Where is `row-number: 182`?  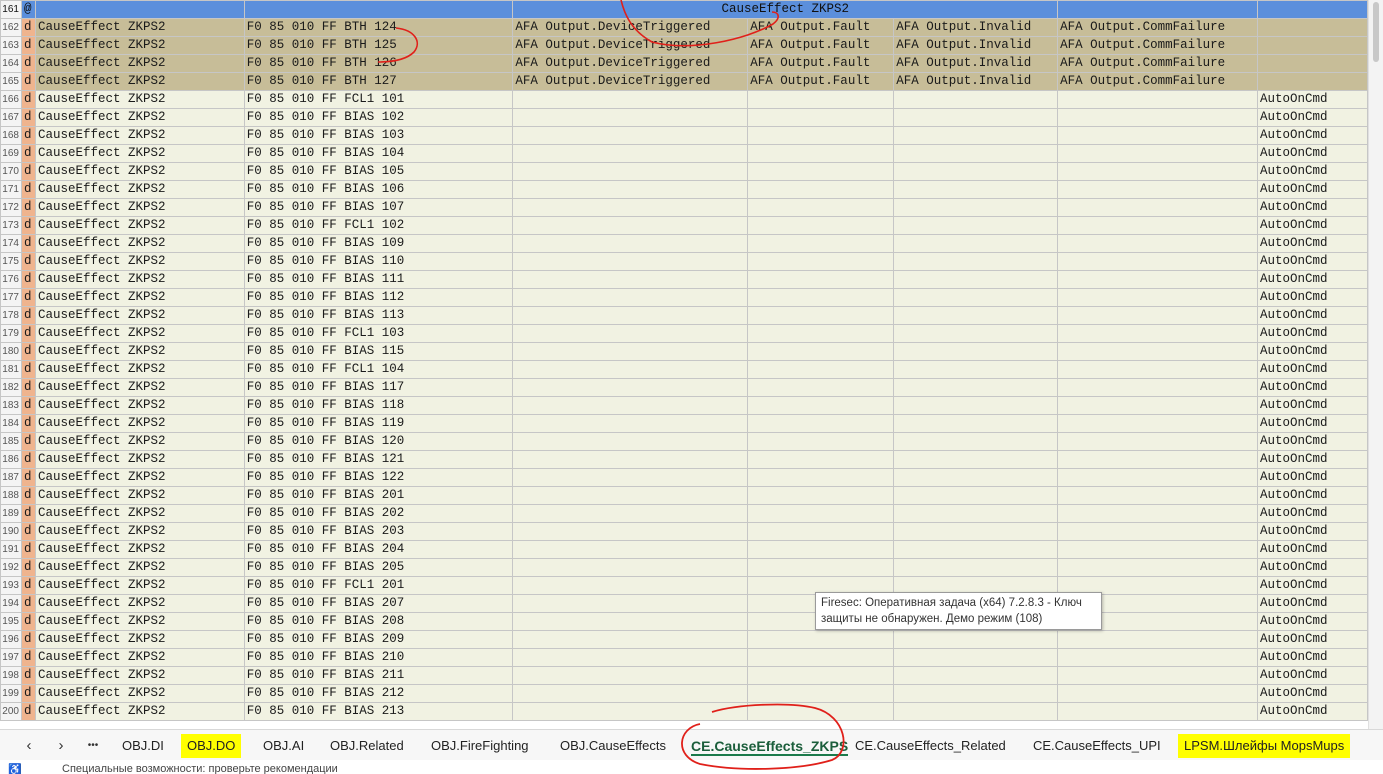
row-number: 182 is located at coordinates (11, 387).